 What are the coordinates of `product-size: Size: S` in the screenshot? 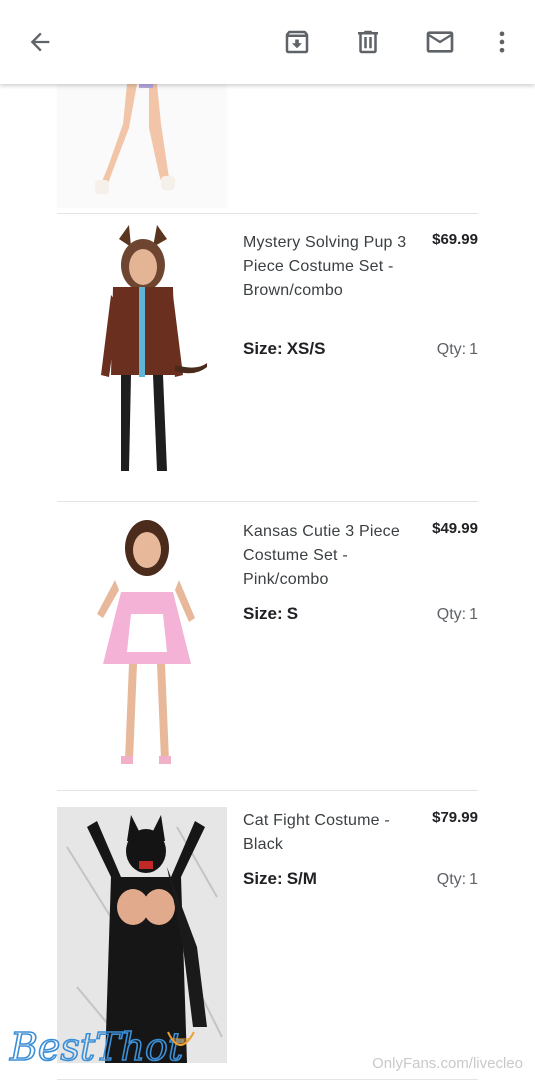 It's located at (270, 614).